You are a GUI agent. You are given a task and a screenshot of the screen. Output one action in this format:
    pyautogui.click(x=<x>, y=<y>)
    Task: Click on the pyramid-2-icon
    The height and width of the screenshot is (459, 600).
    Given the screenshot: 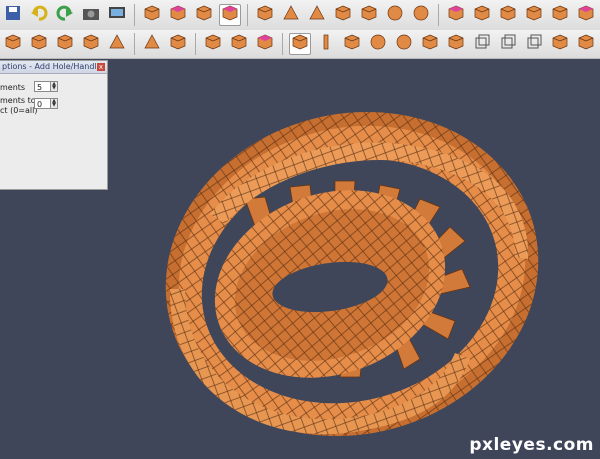 What is the action you would take?
    pyautogui.click(x=117, y=44)
    